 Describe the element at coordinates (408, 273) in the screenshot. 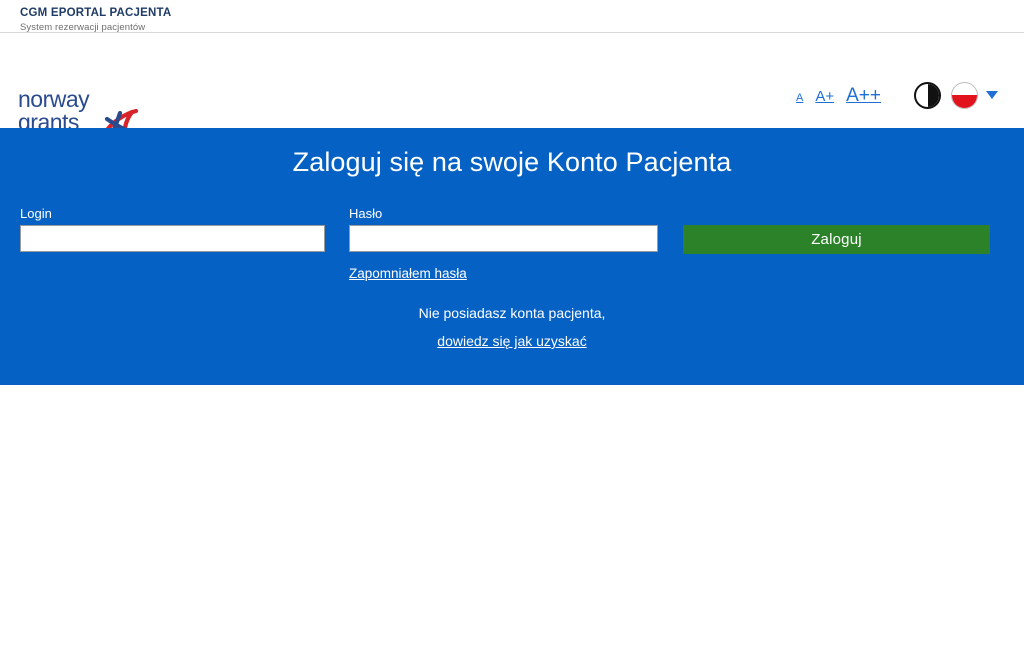

I see `forgot-password-link: Zapomniałem hasła` at that location.